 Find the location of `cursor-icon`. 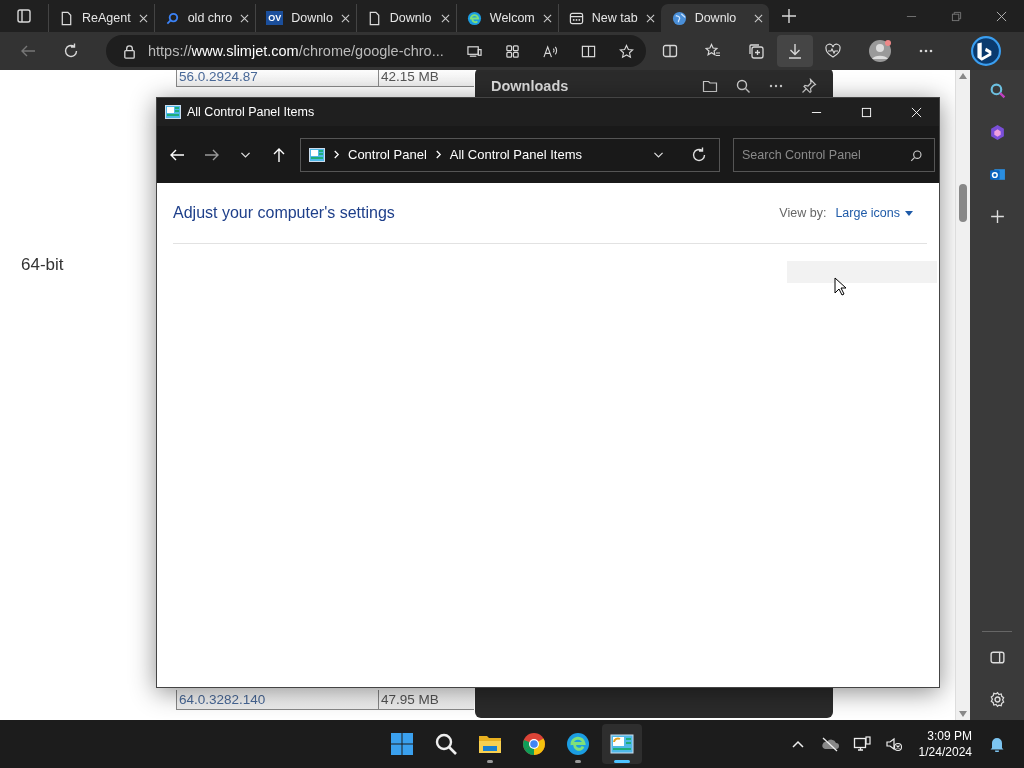

cursor-icon is located at coordinates (840, 286).